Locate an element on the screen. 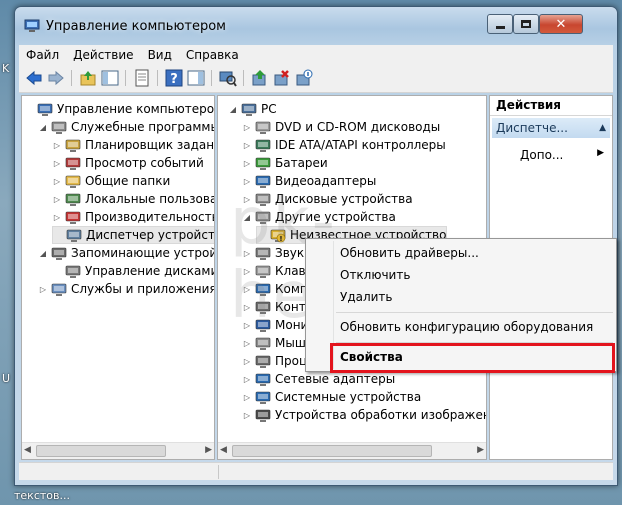  device-horizontal-scrollbar: ◀ ▶ is located at coordinates (352, 450).